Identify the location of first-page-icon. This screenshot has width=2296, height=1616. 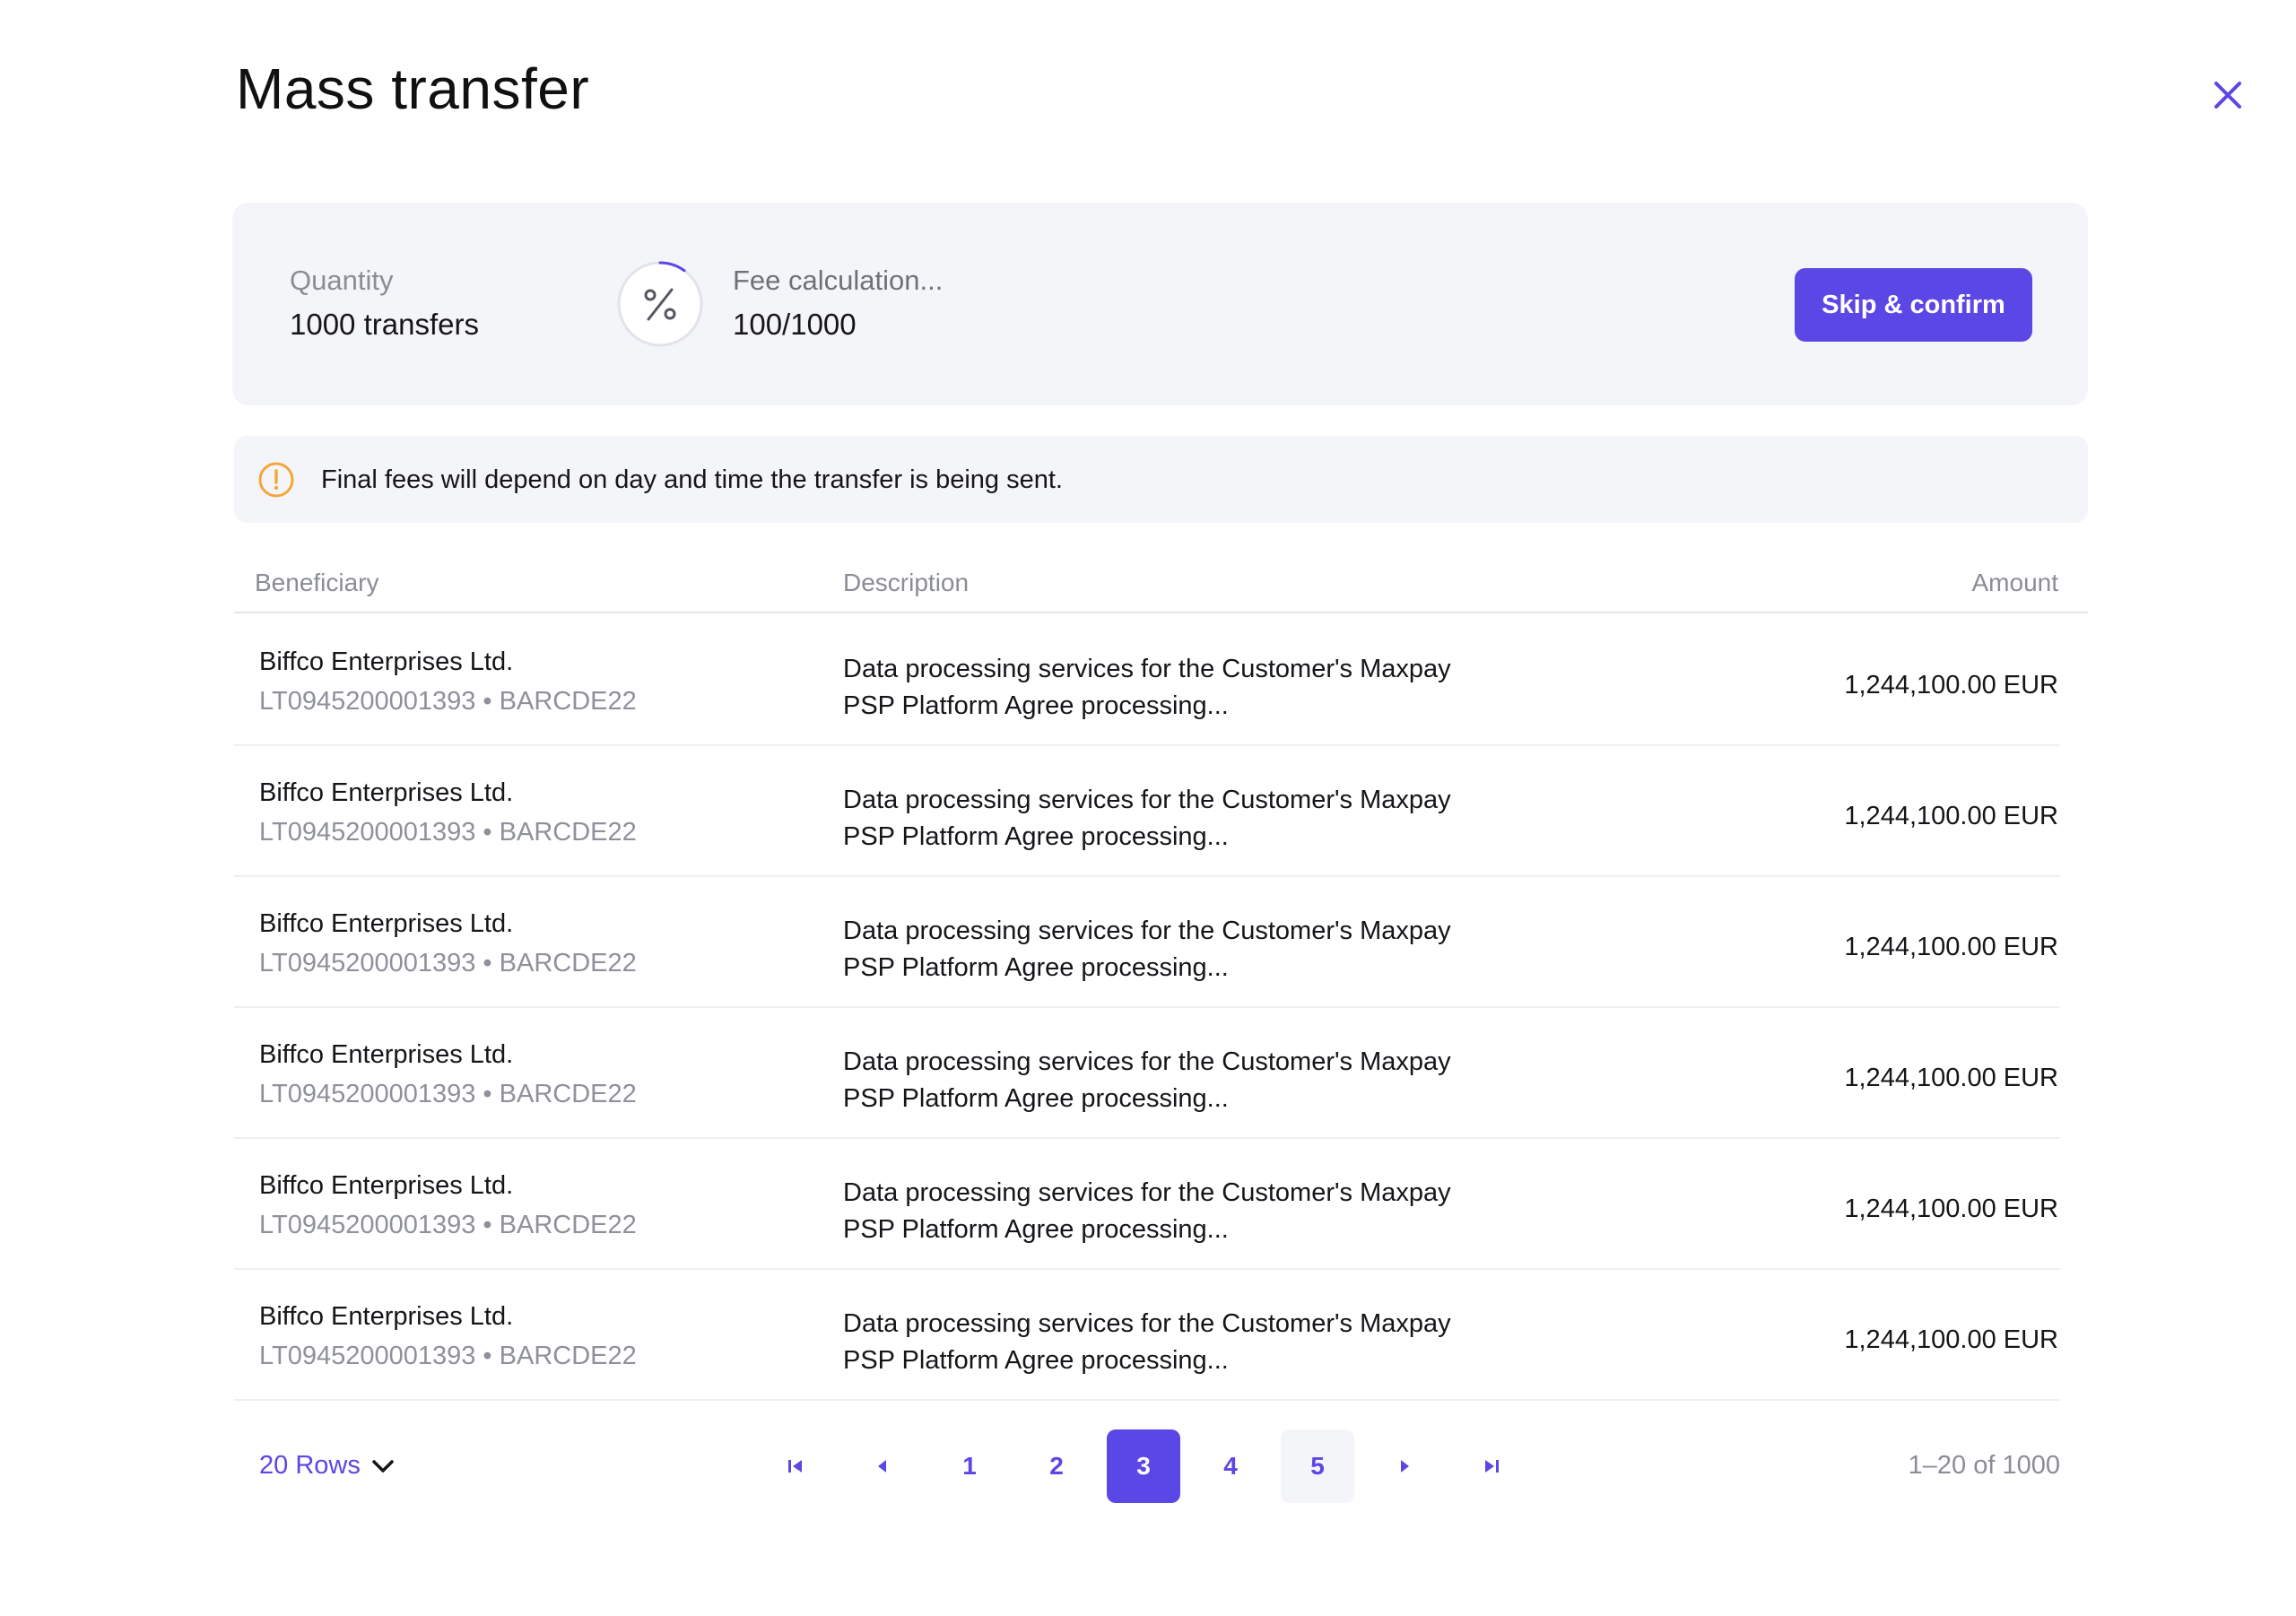
(795, 1466).